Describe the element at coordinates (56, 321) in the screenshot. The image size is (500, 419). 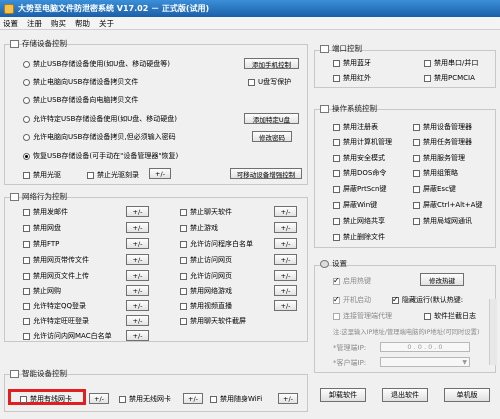
I see `network-left-8: 允许特定旺旺登录` at that location.